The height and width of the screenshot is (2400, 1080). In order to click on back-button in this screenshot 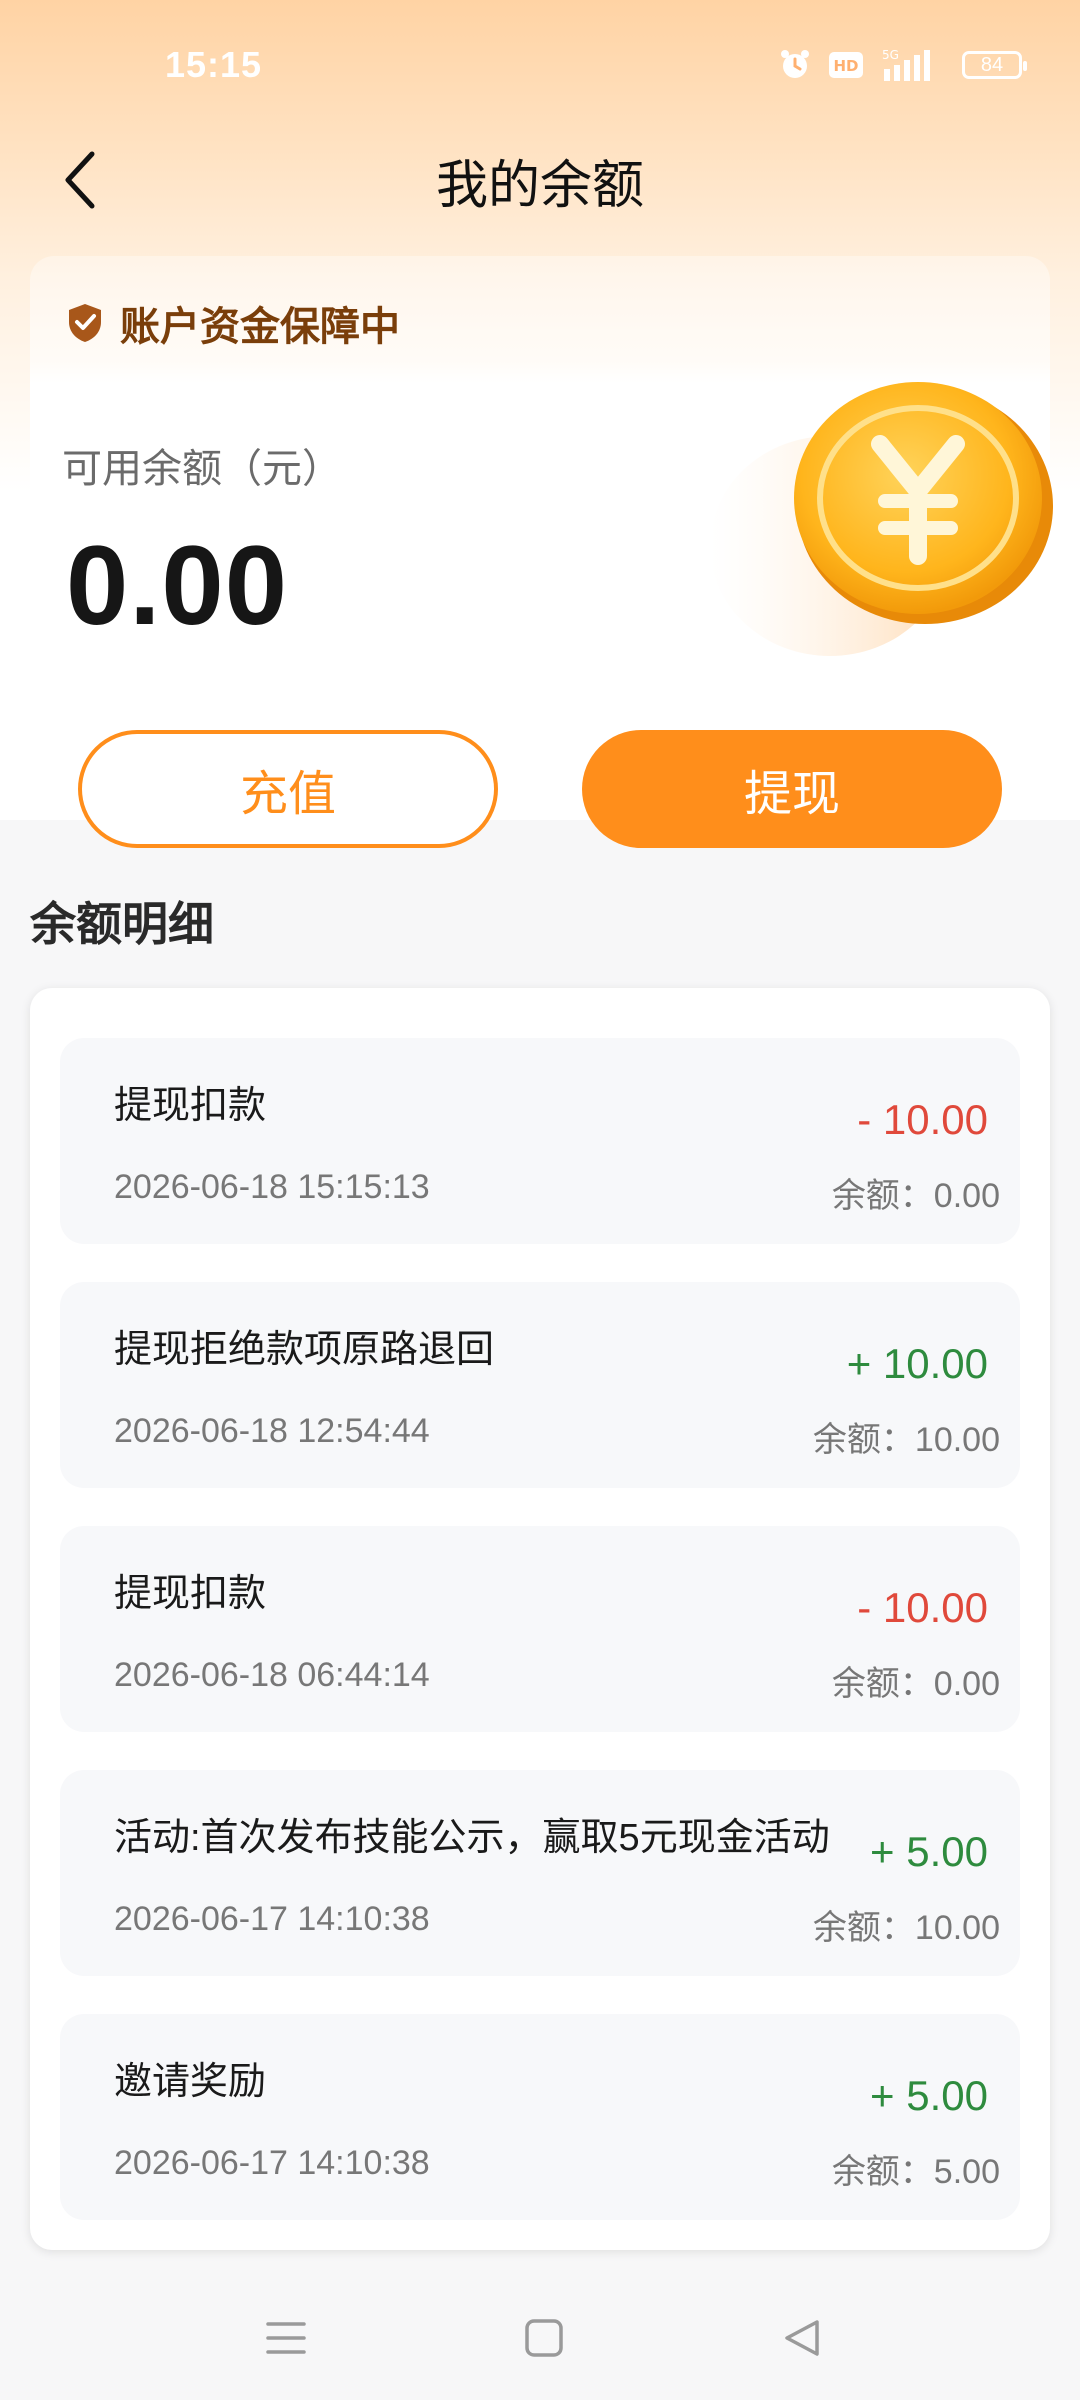, I will do `click(80, 180)`.